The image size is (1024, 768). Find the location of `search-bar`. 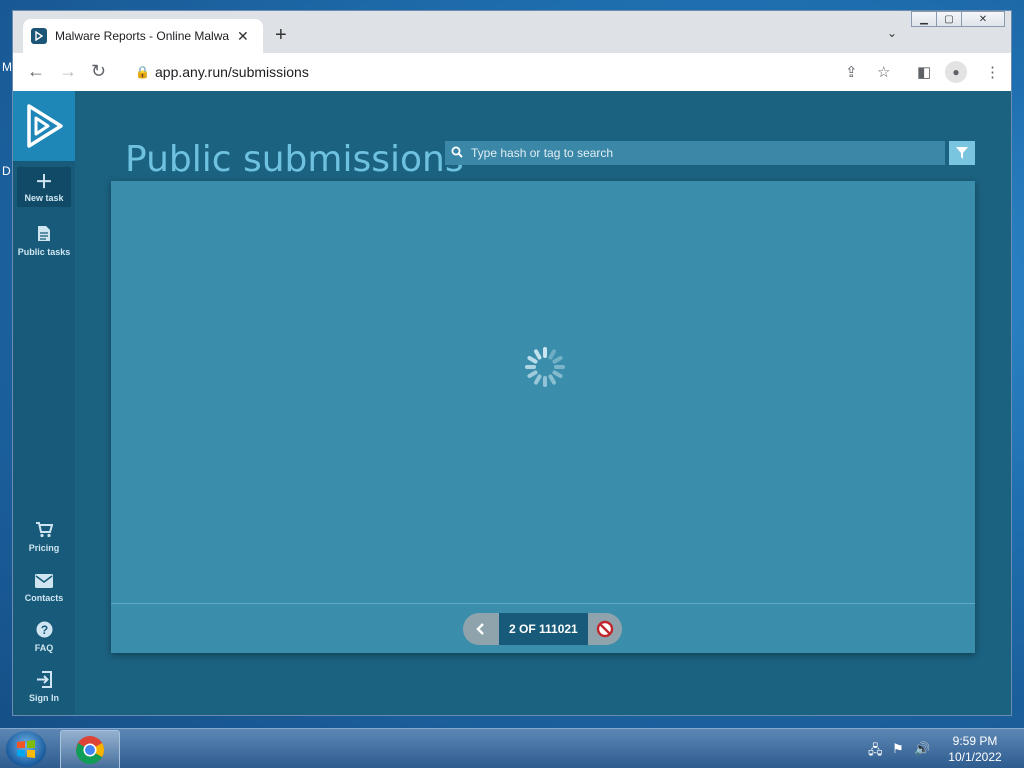

search-bar is located at coordinates (695, 153).